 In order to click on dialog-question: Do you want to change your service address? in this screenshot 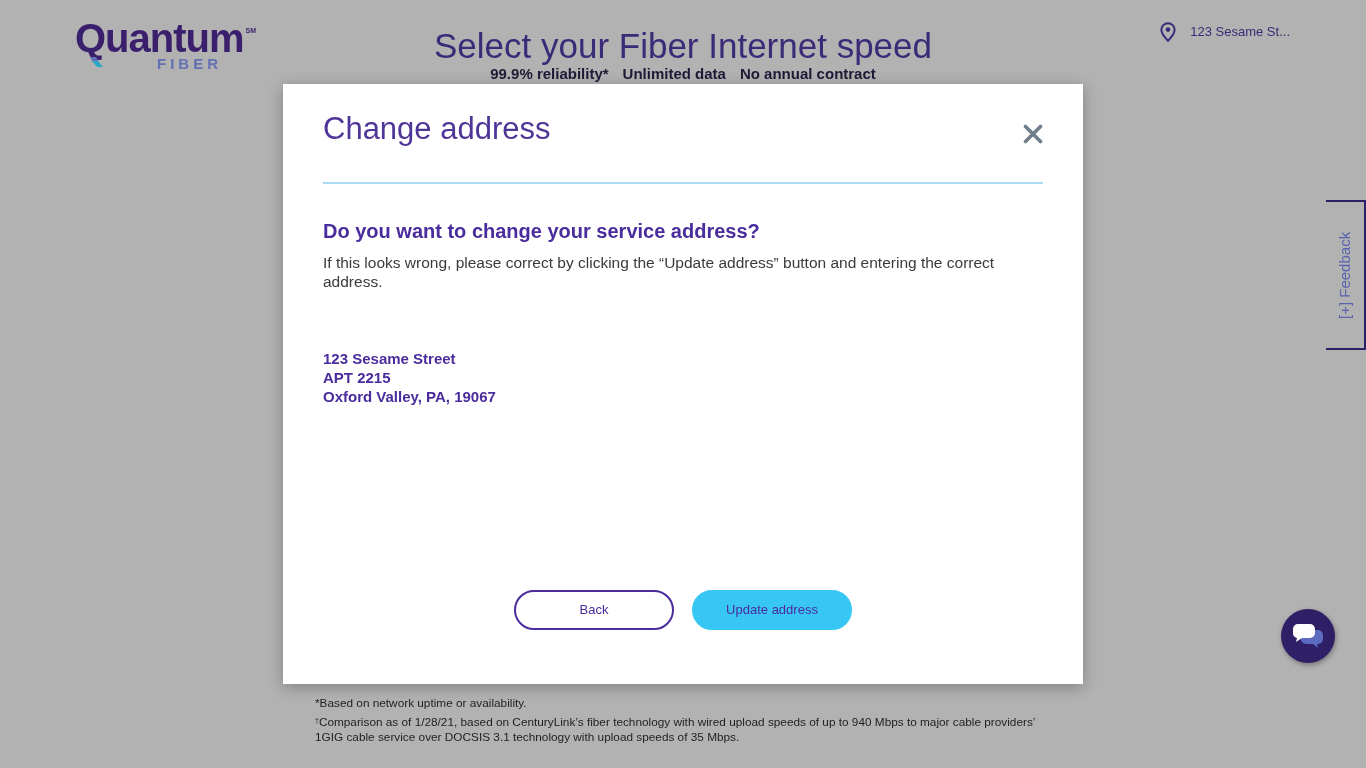, I will do `click(542, 231)`.